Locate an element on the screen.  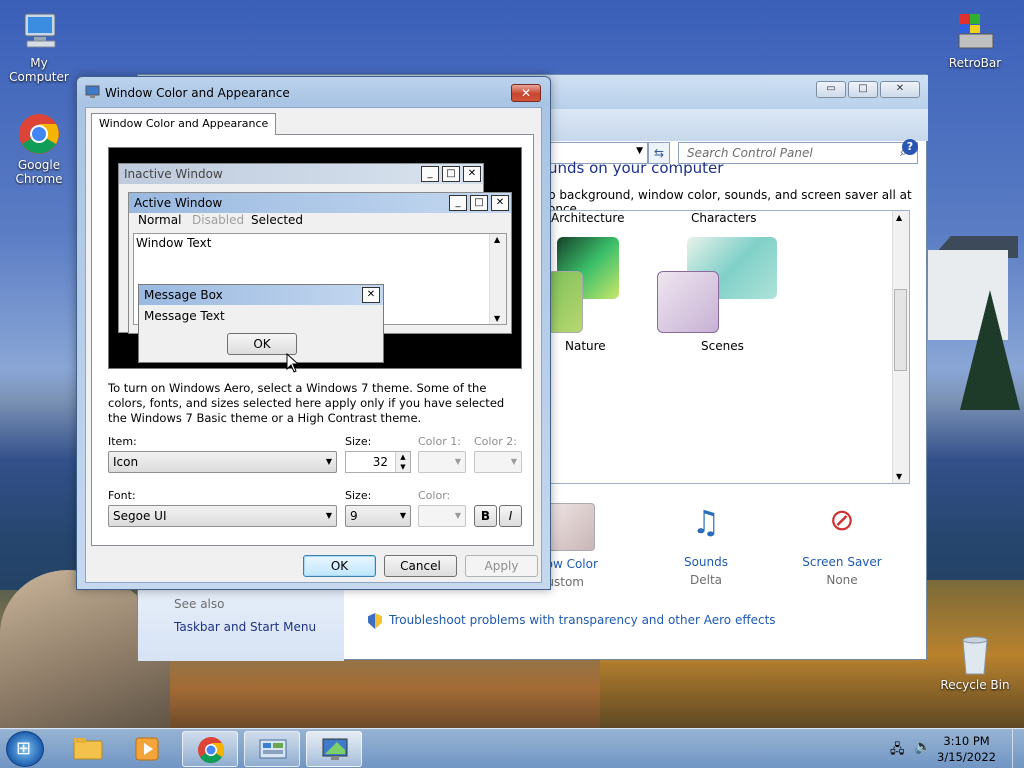
desktop-icon-label: Google Chrome is located at coordinates (39, 172).